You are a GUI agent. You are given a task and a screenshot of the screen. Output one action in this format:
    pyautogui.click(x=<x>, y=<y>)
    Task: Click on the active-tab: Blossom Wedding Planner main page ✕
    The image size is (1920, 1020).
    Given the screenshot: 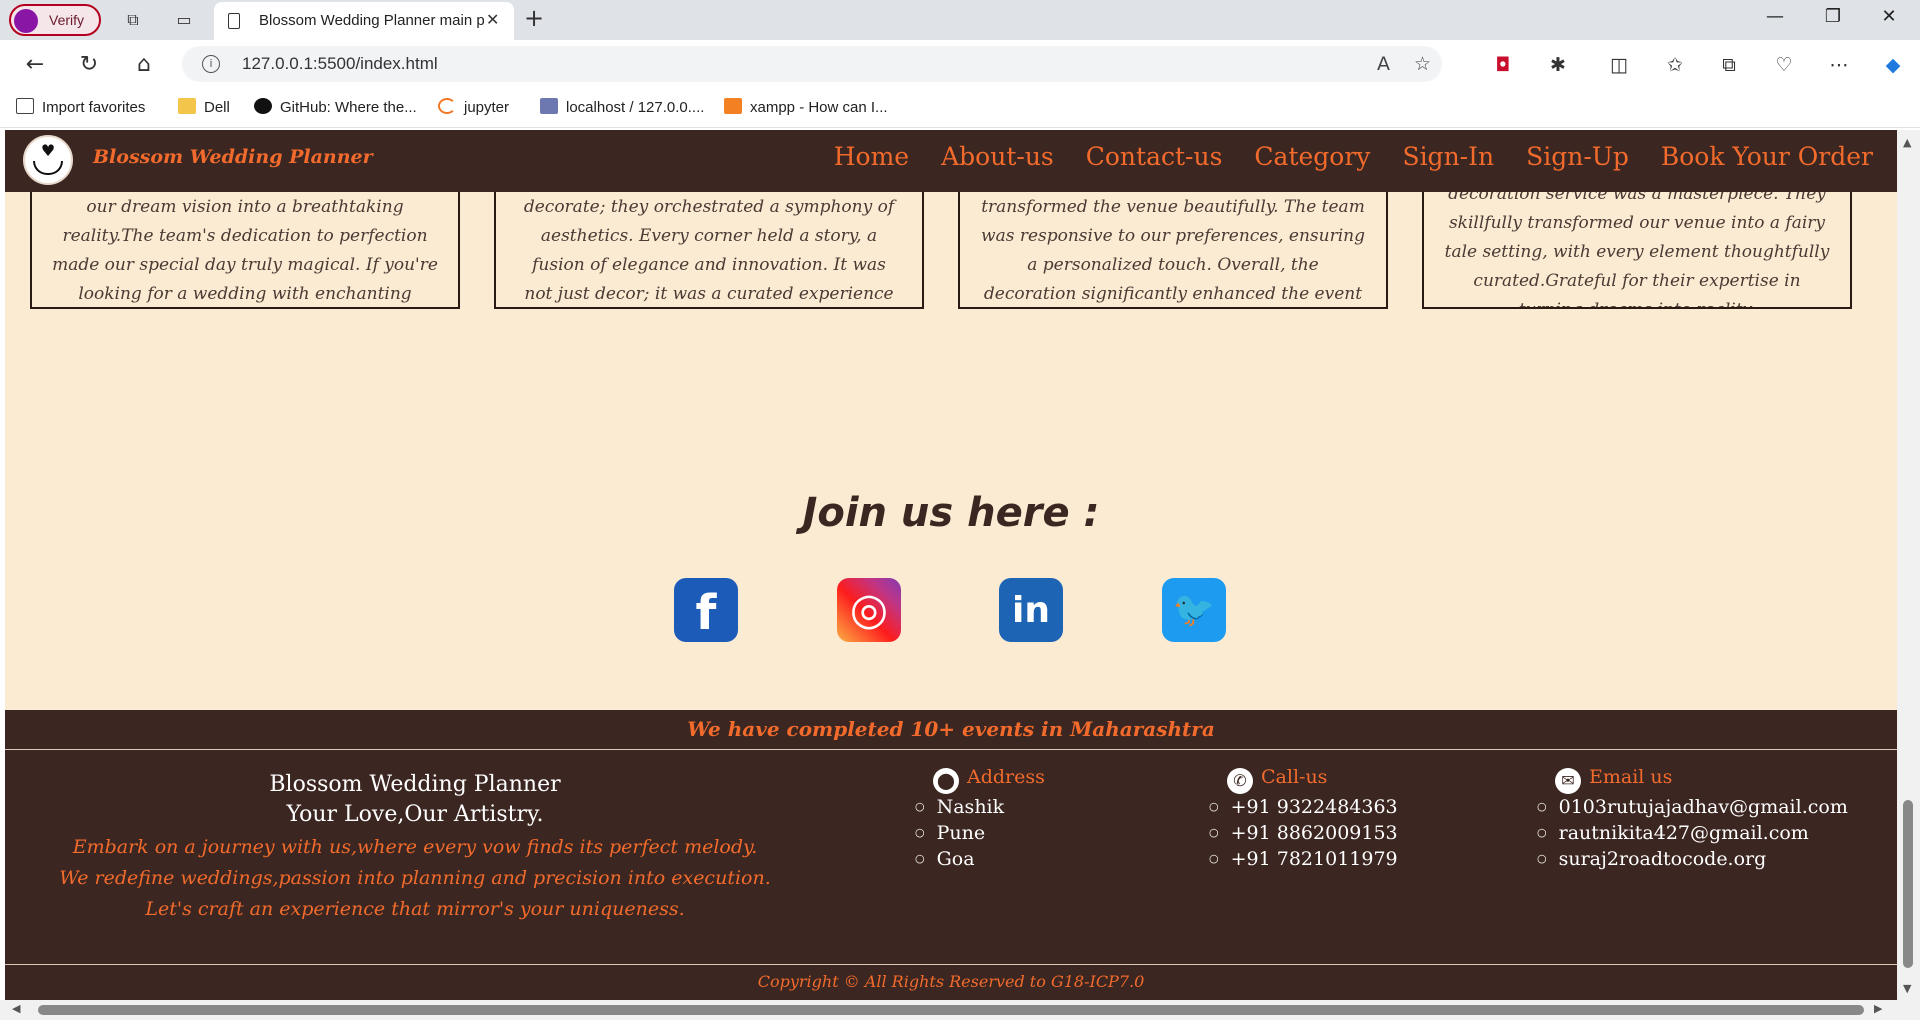 What is the action you would take?
    pyautogui.click(x=364, y=21)
    